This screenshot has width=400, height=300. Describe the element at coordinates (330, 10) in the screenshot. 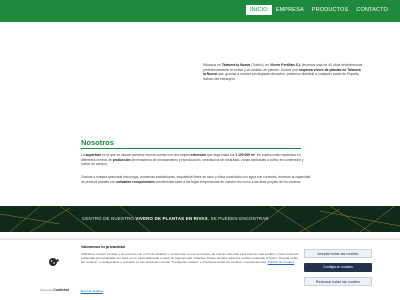

I see `nav-productos: PRODUCTOS` at that location.